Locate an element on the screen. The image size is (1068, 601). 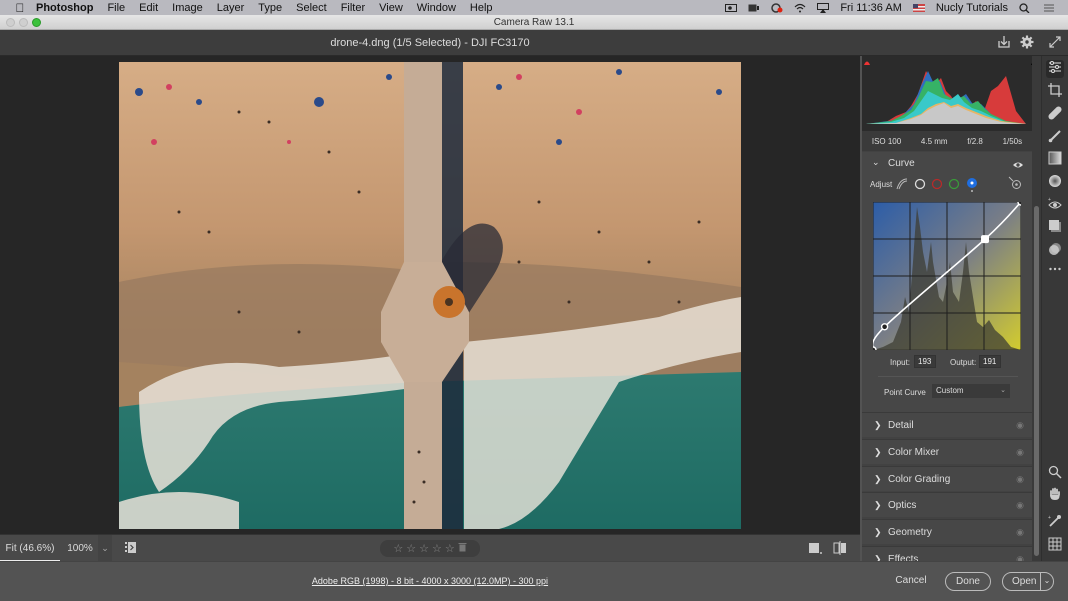
menu-file: File is located at coordinates (116, 8).